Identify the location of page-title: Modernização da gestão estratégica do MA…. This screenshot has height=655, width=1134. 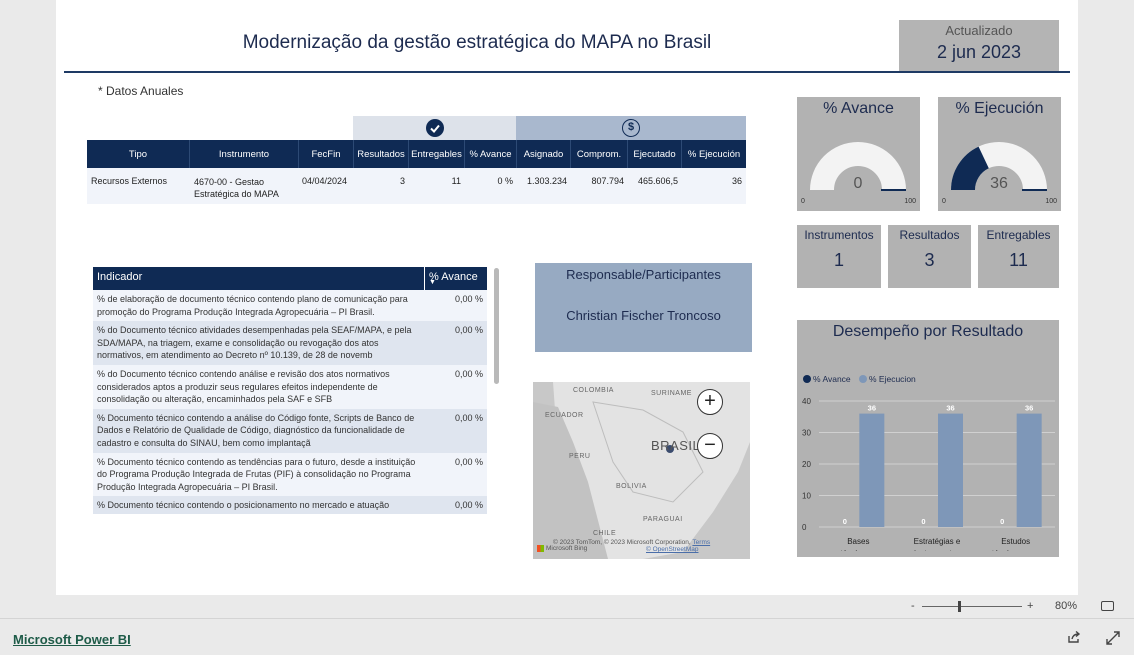
(477, 42).